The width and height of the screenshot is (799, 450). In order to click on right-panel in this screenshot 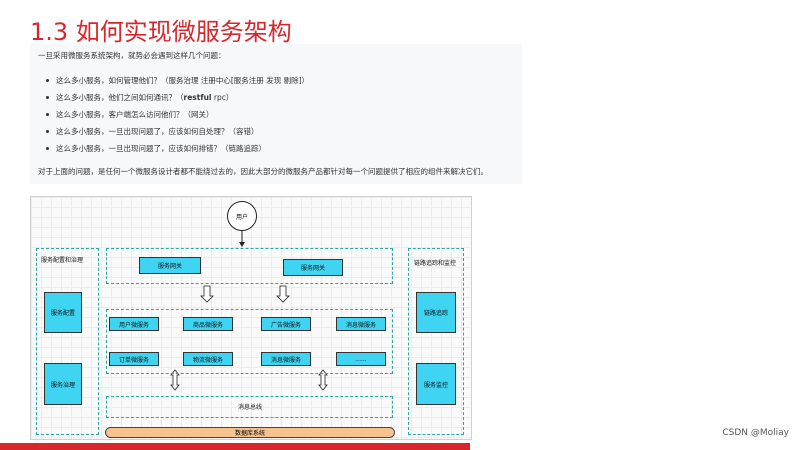, I will do `click(436, 341)`.